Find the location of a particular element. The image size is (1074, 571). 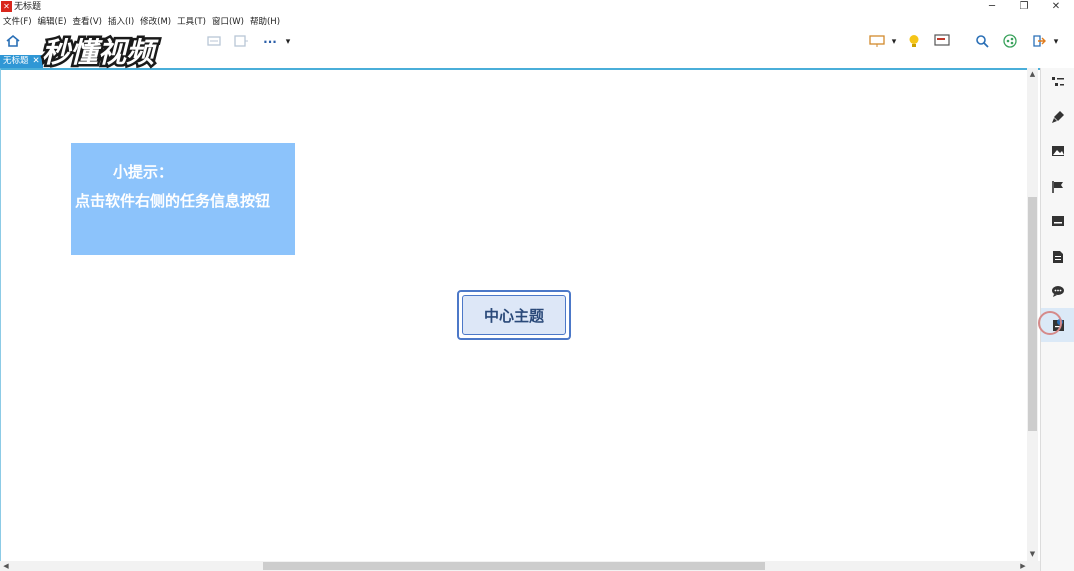

menu-help: 帮助(H) is located at coordinates (265, 22).